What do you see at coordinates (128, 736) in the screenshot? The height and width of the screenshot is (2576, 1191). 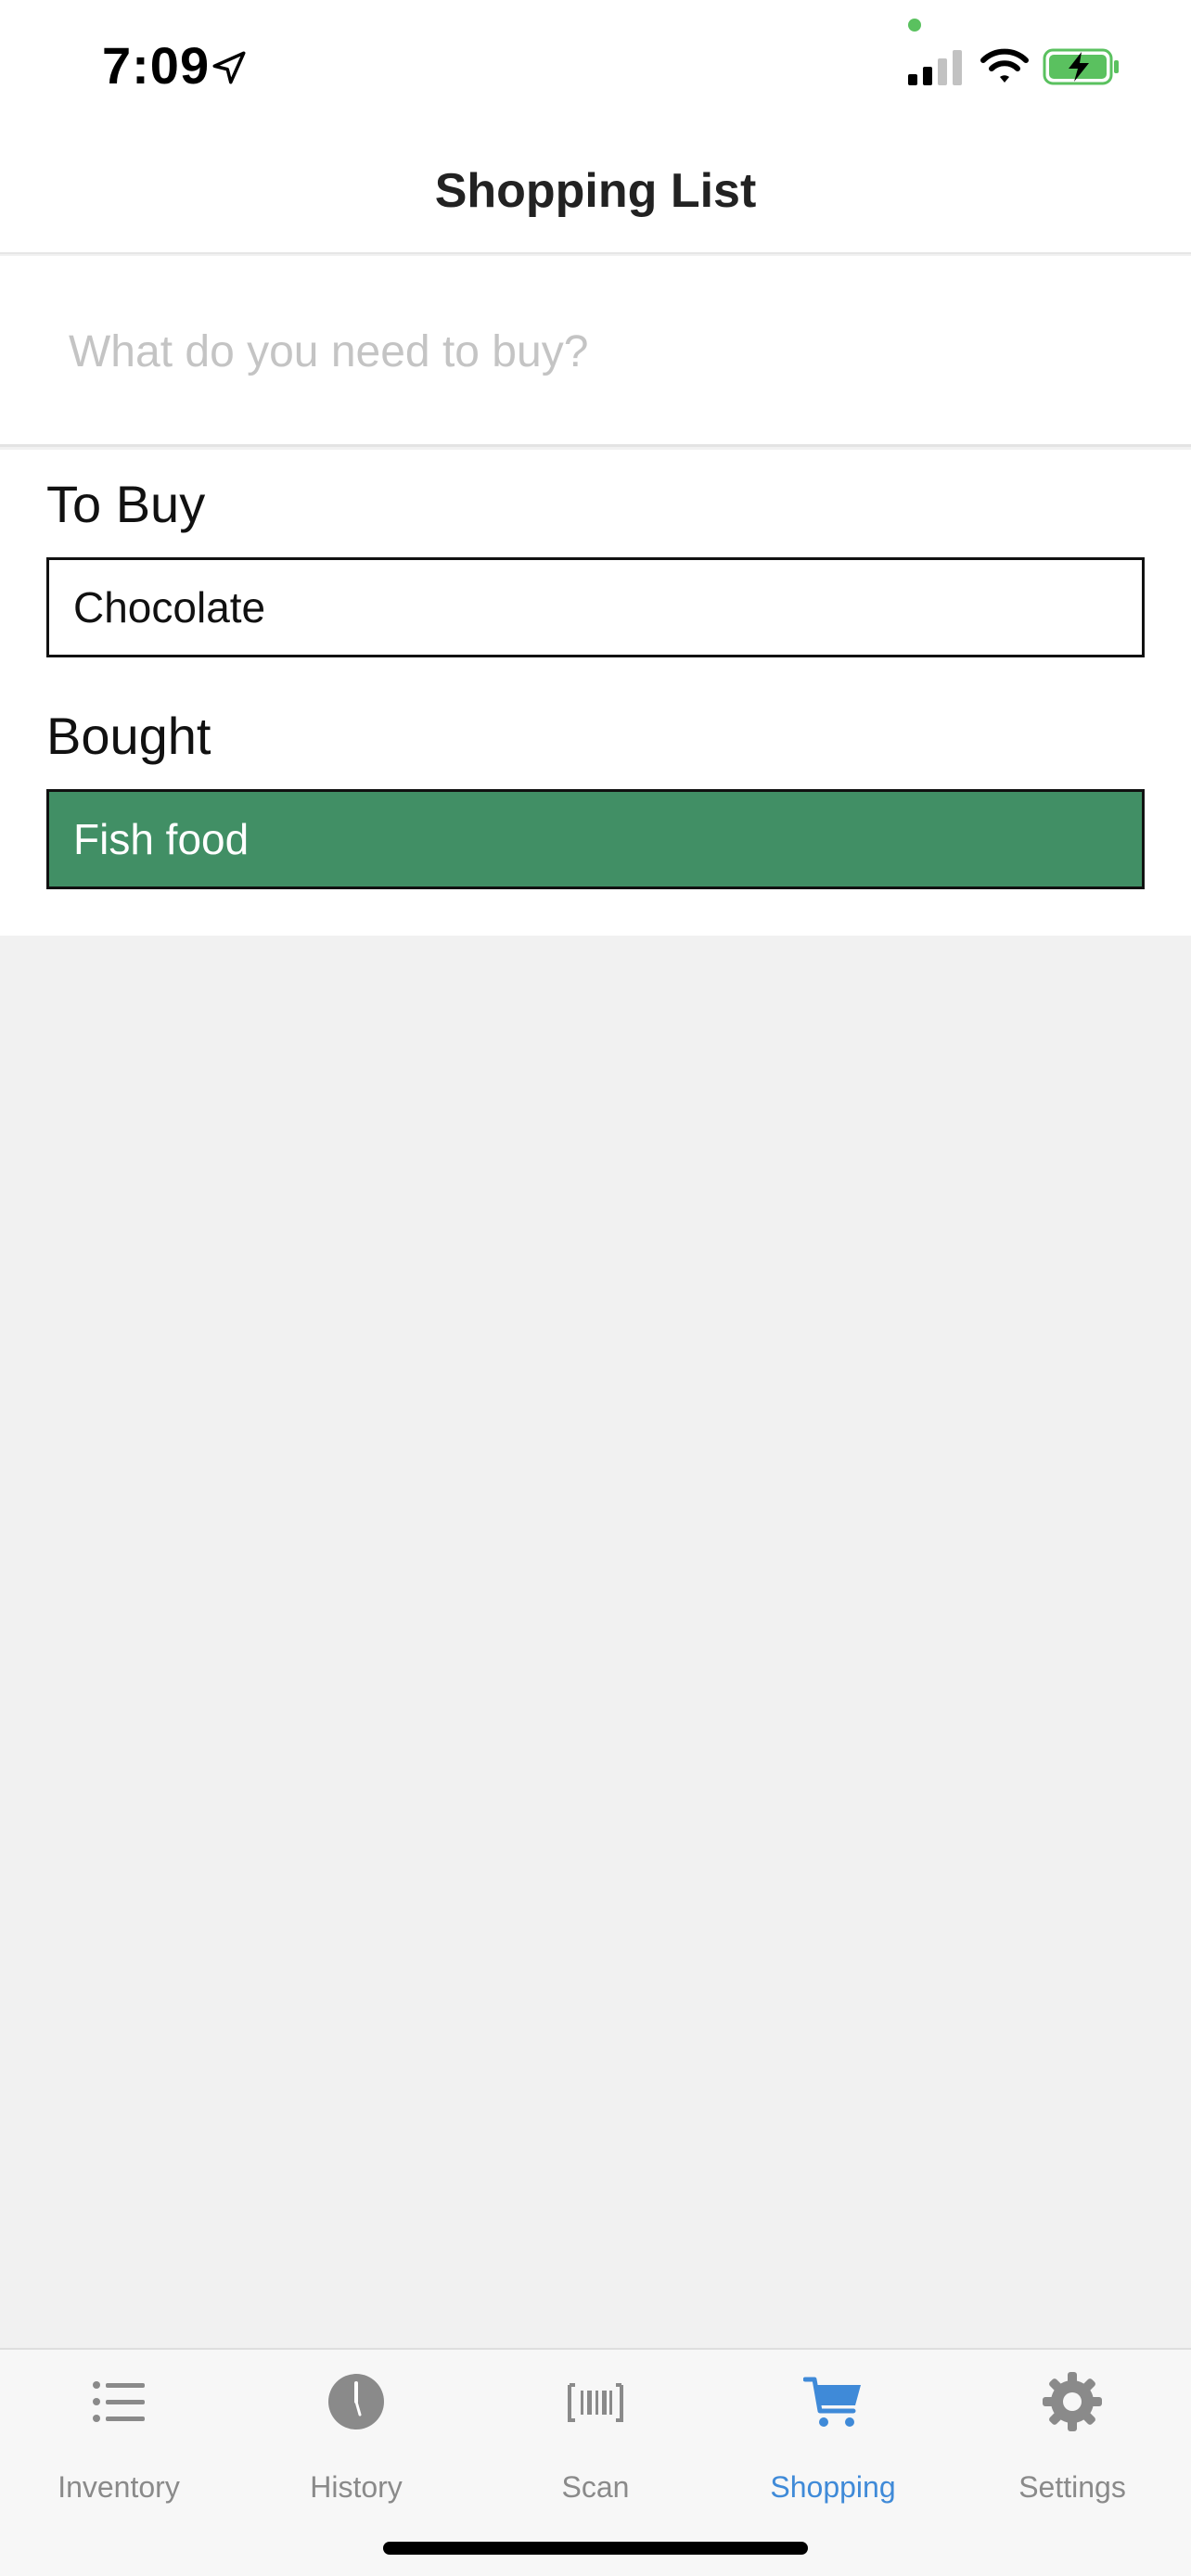 I see `bought-heading: Bought` at bounding box center [128, 736].